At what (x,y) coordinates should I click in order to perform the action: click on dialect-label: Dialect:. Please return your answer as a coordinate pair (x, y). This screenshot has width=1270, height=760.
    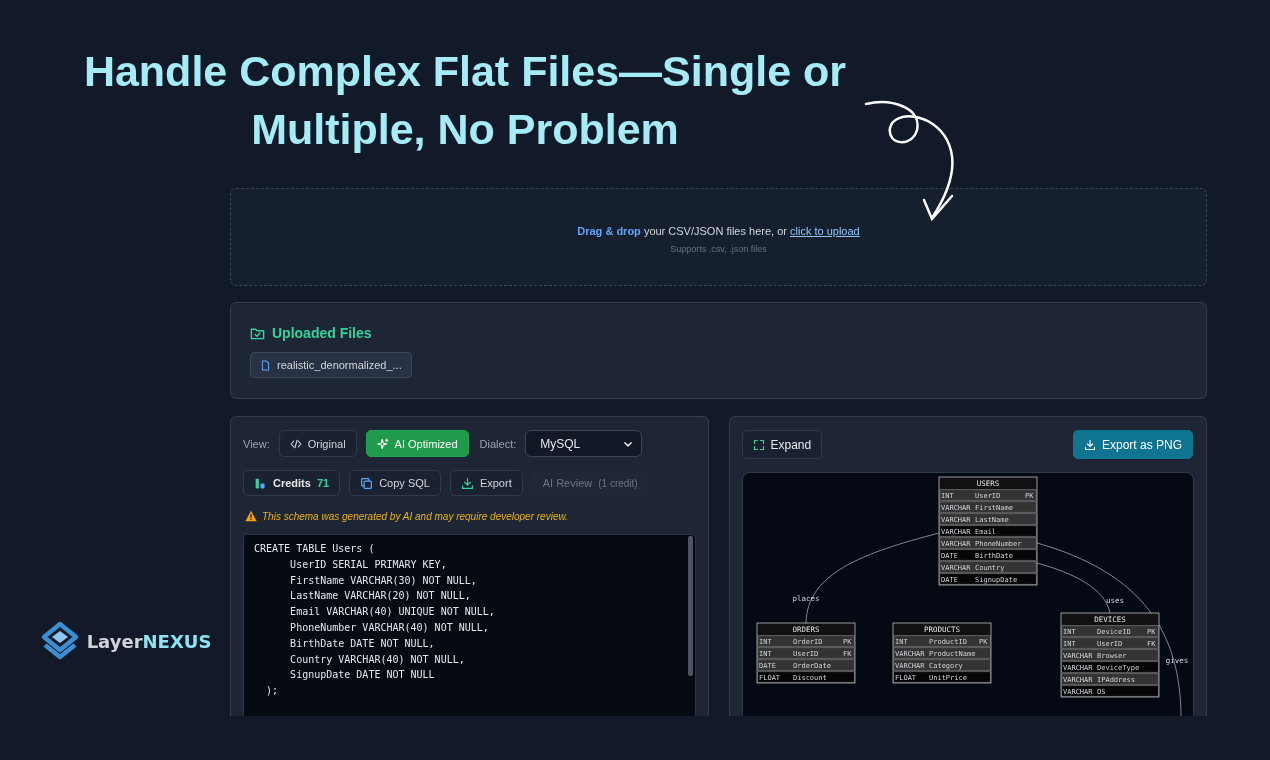
    Looking at the image, I should click on (498, 443).